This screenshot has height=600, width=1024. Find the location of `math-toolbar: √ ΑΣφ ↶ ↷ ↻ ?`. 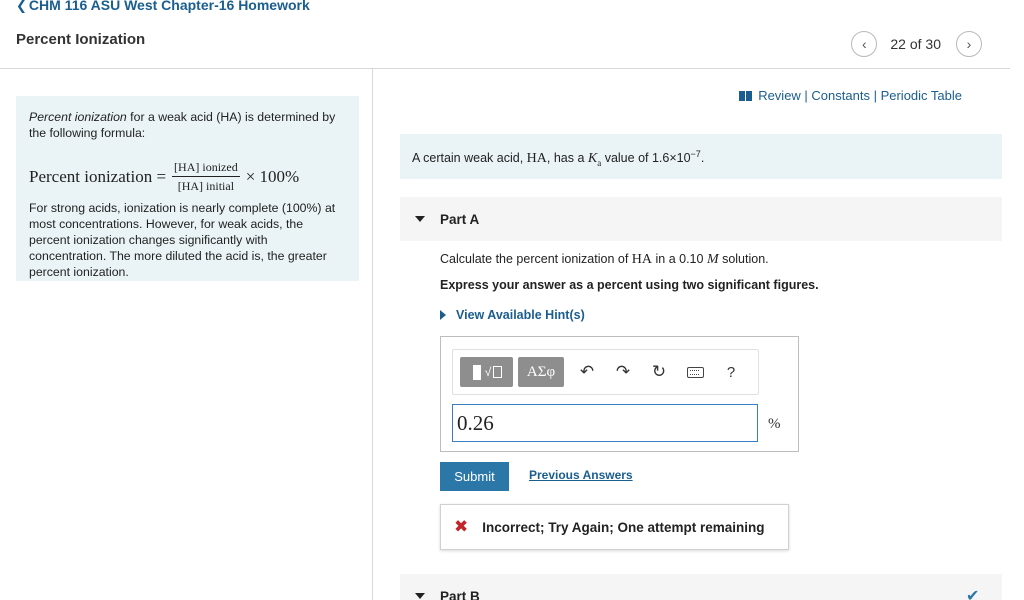

math-toolbar: √ ΑΣφ ↶ ↷ ↻ ? is located at coordinates (605, 372).